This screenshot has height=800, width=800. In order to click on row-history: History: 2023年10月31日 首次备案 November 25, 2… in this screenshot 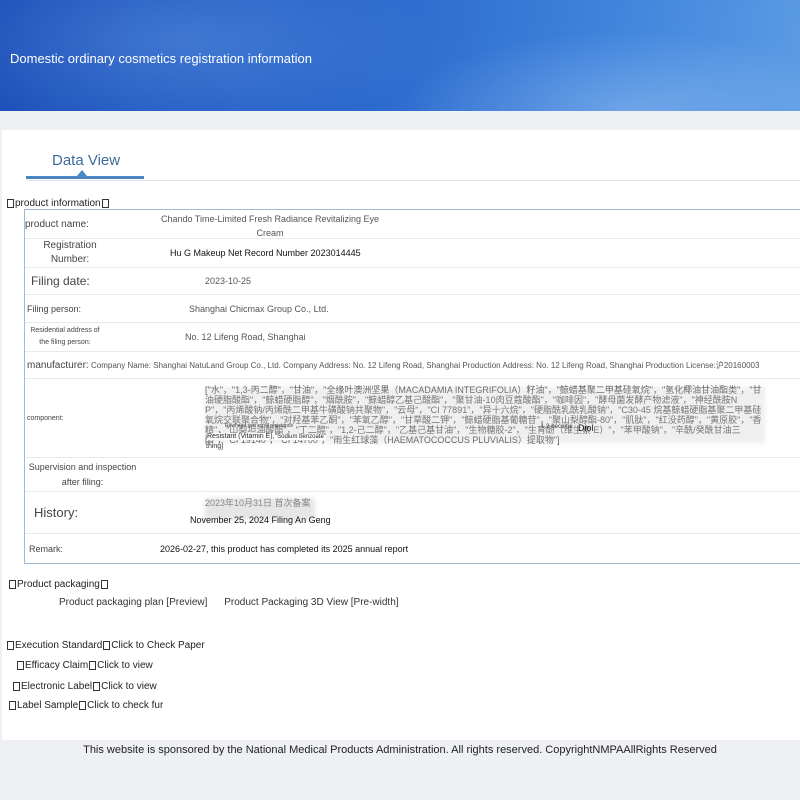, I will do `click(412, 513)`.